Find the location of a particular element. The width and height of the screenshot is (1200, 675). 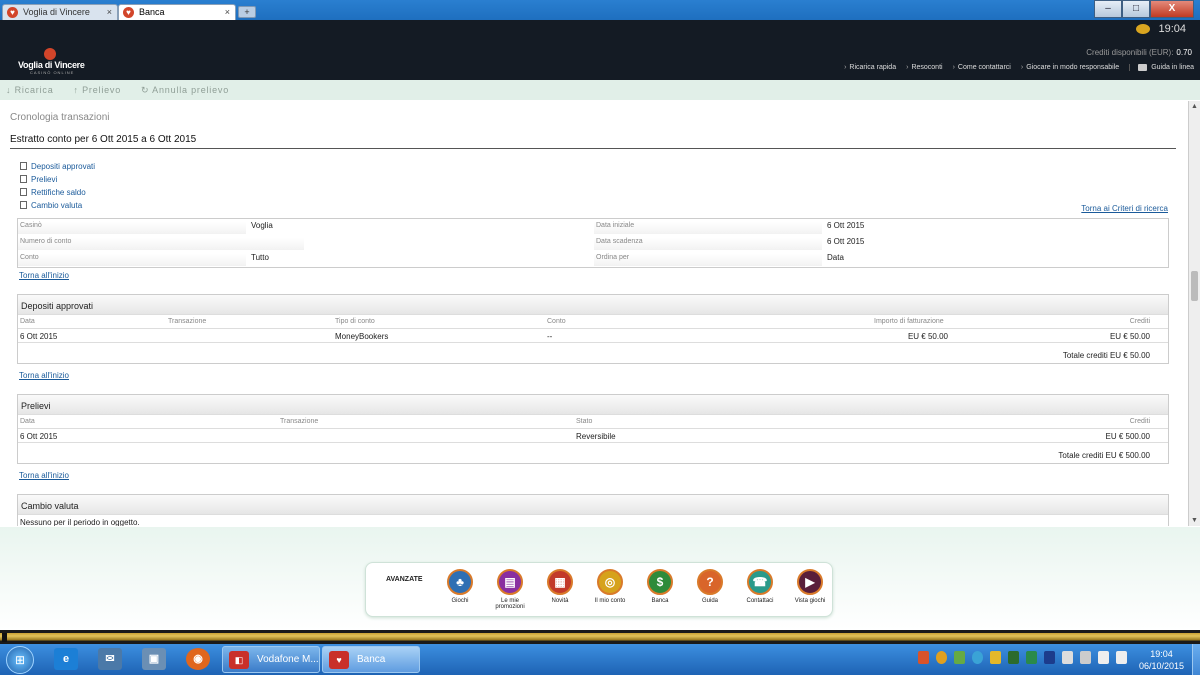

col-transazione: Transazione is located at coordinates (187, 321).